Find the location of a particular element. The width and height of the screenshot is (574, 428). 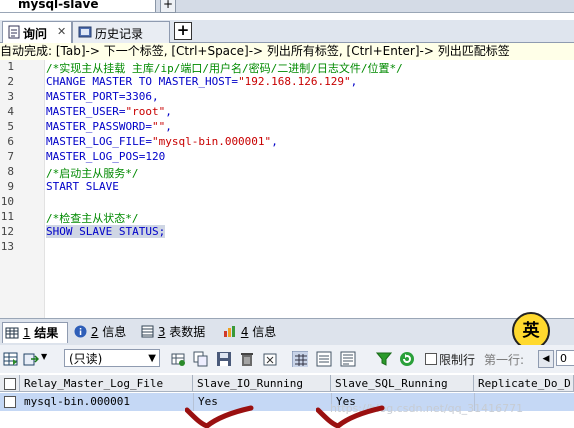

window-tab: mysql-slave is located at coordinates (78, 6).